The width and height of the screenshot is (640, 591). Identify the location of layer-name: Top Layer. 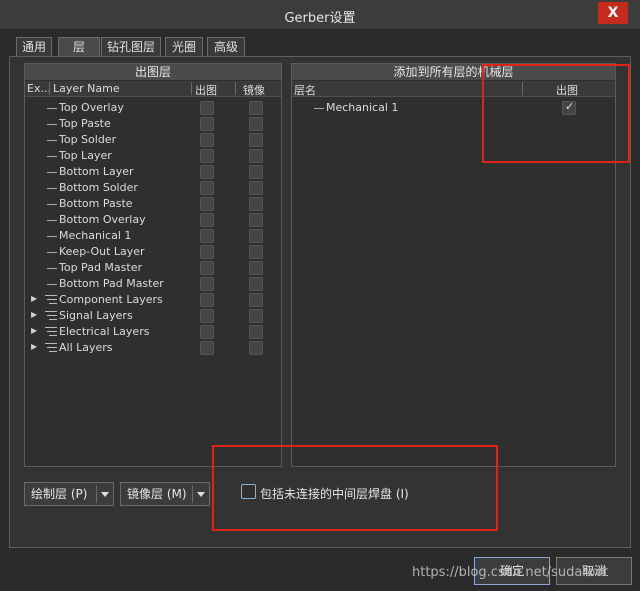
(85, 155).